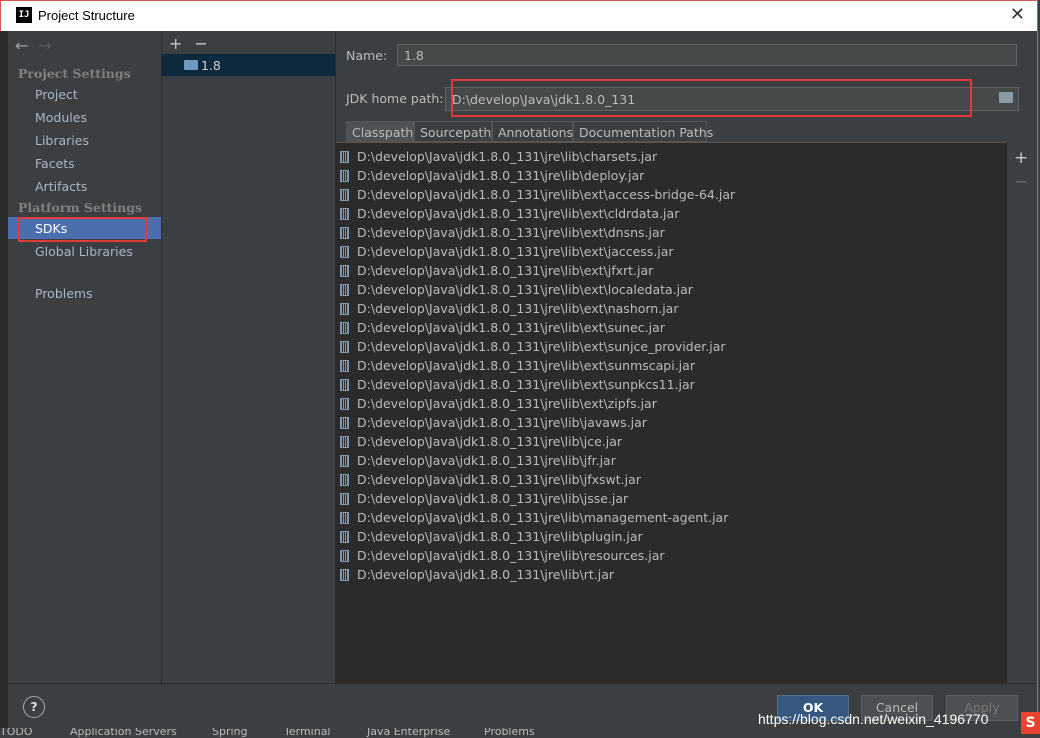 This screenshot has width=1040, height=738. What do you see at coordinates (249, 357) in the screenshot?
I see `sdk-list-panel: +− 1.8` at bounding box center [249, 357].